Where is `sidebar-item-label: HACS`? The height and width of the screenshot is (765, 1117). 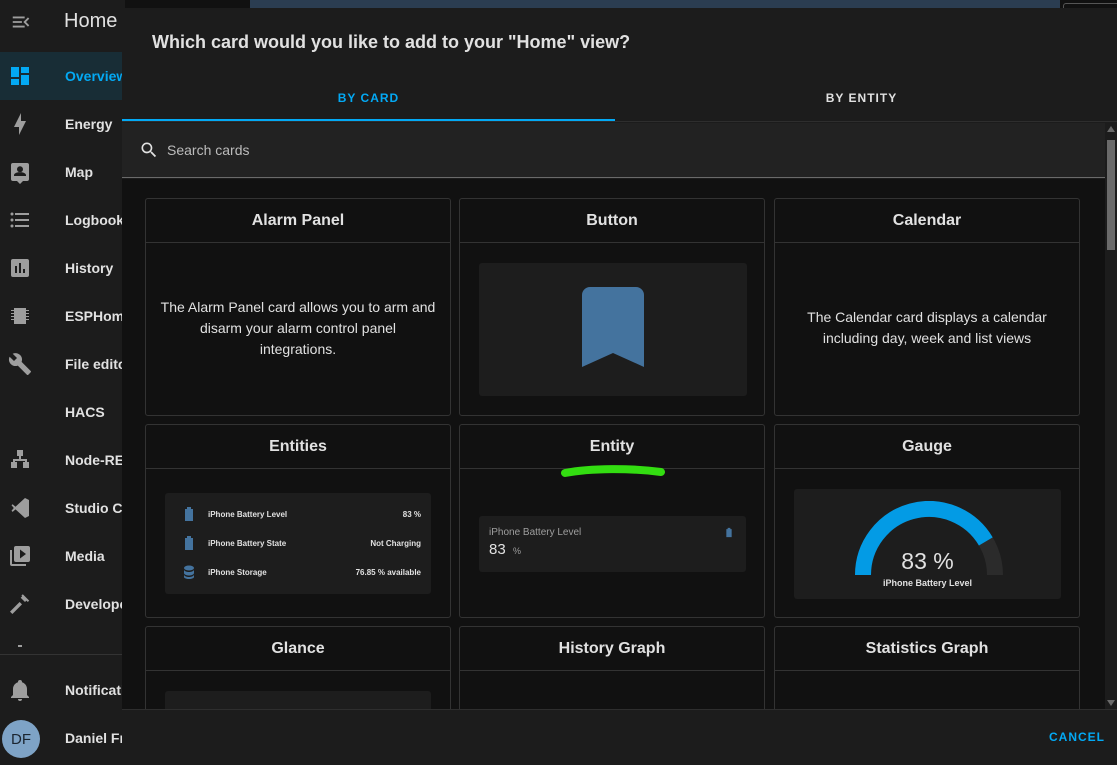
sidebar-item-label: HACS is located at coordinates (85, 412).